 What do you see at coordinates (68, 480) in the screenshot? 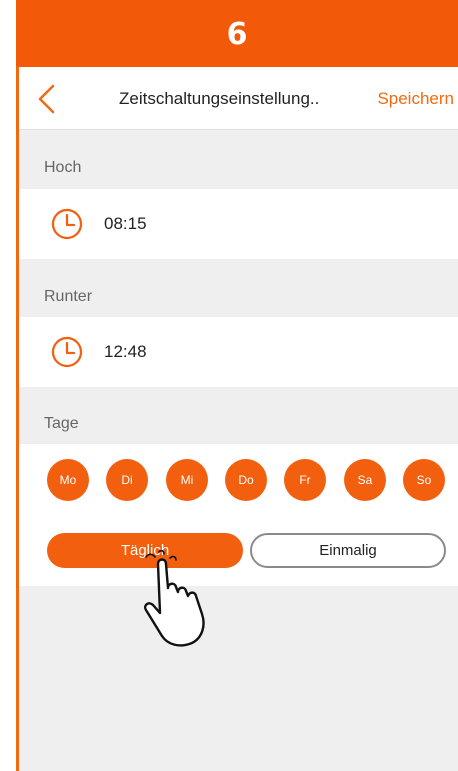
I see `day-button-mo: Mo` at bounding box center [68, 480].